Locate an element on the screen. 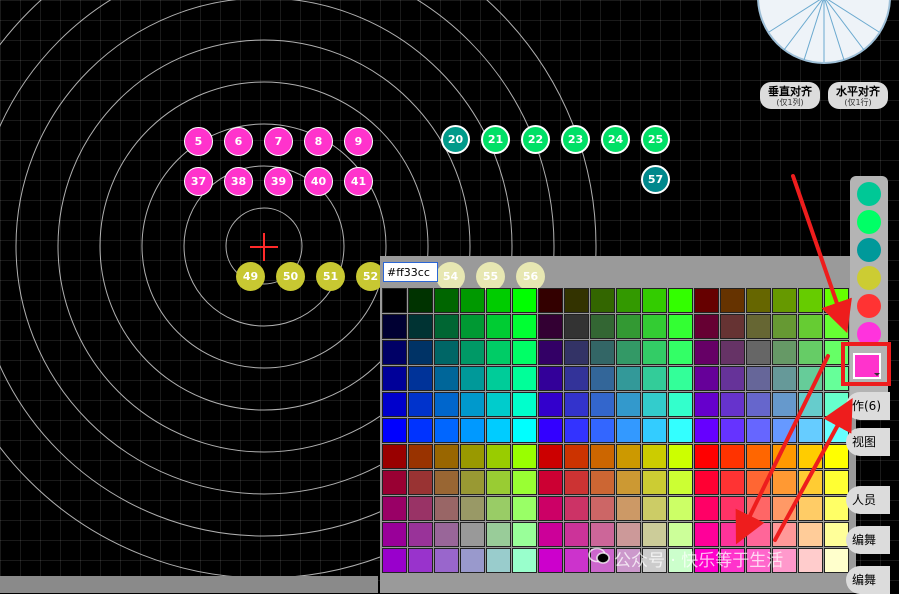  swatch-dark-teal is located at coordinates (869, 250).